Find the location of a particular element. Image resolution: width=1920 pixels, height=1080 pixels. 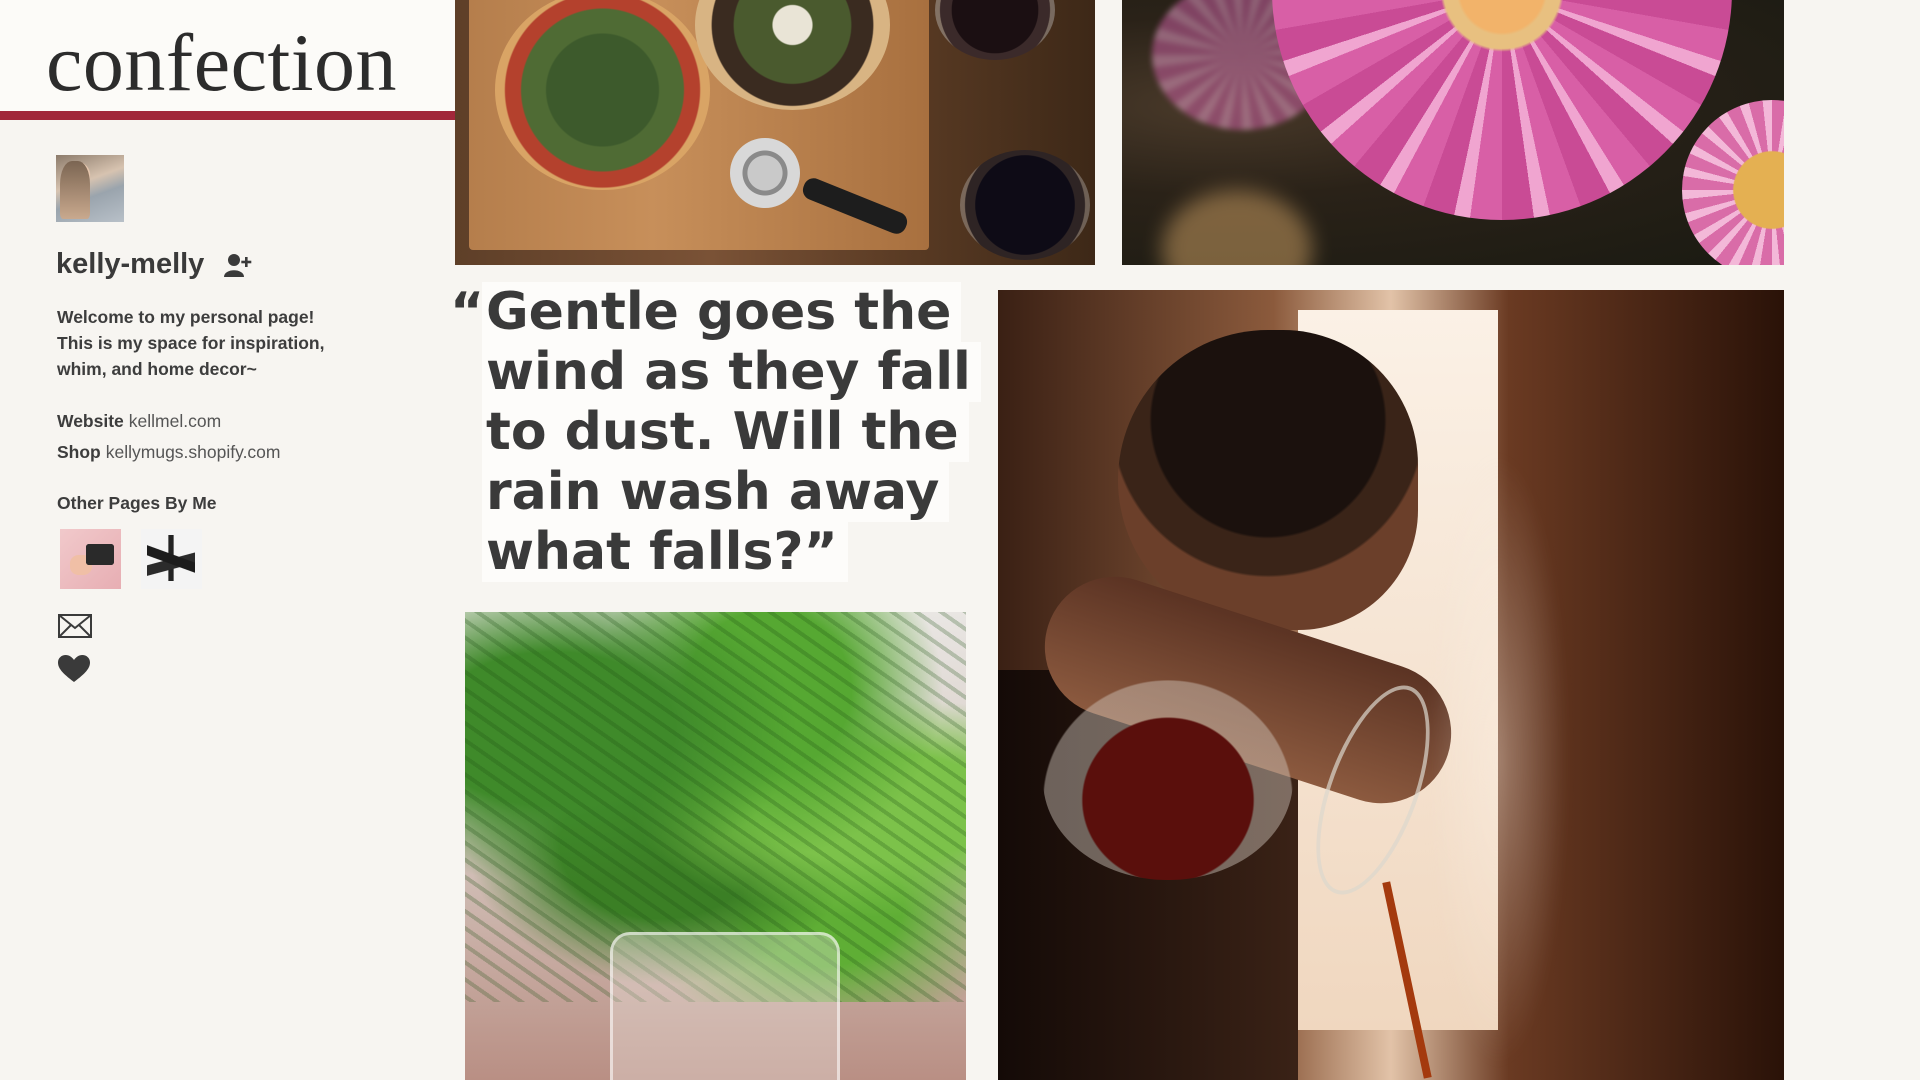

website-link: kellmel.com is located at coordinates (175, 421).